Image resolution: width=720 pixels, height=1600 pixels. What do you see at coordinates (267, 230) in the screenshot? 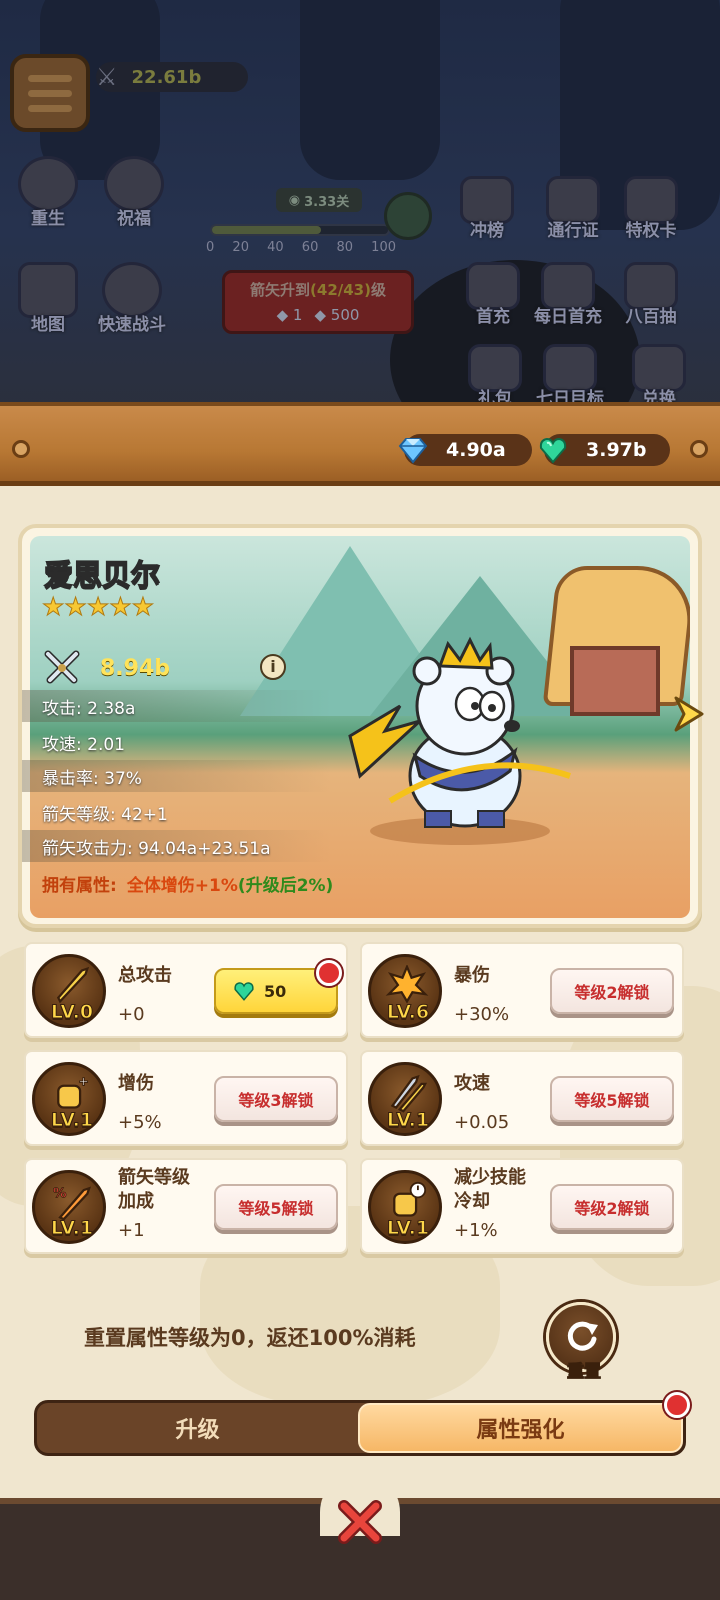
I see `stage-progress-fill` at bounding box center [267, 230].